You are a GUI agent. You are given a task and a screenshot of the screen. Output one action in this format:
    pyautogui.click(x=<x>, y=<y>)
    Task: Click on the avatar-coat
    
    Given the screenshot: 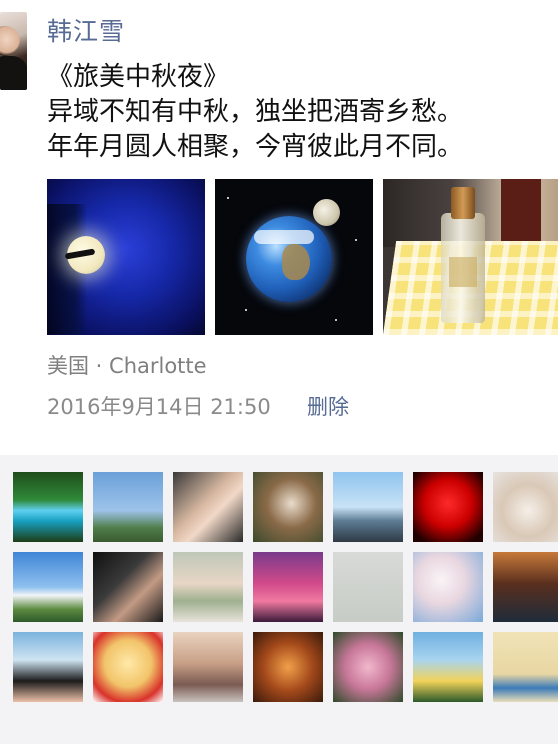 What is the action you would take?
    pyautogui.click(x=13, y=73)
    